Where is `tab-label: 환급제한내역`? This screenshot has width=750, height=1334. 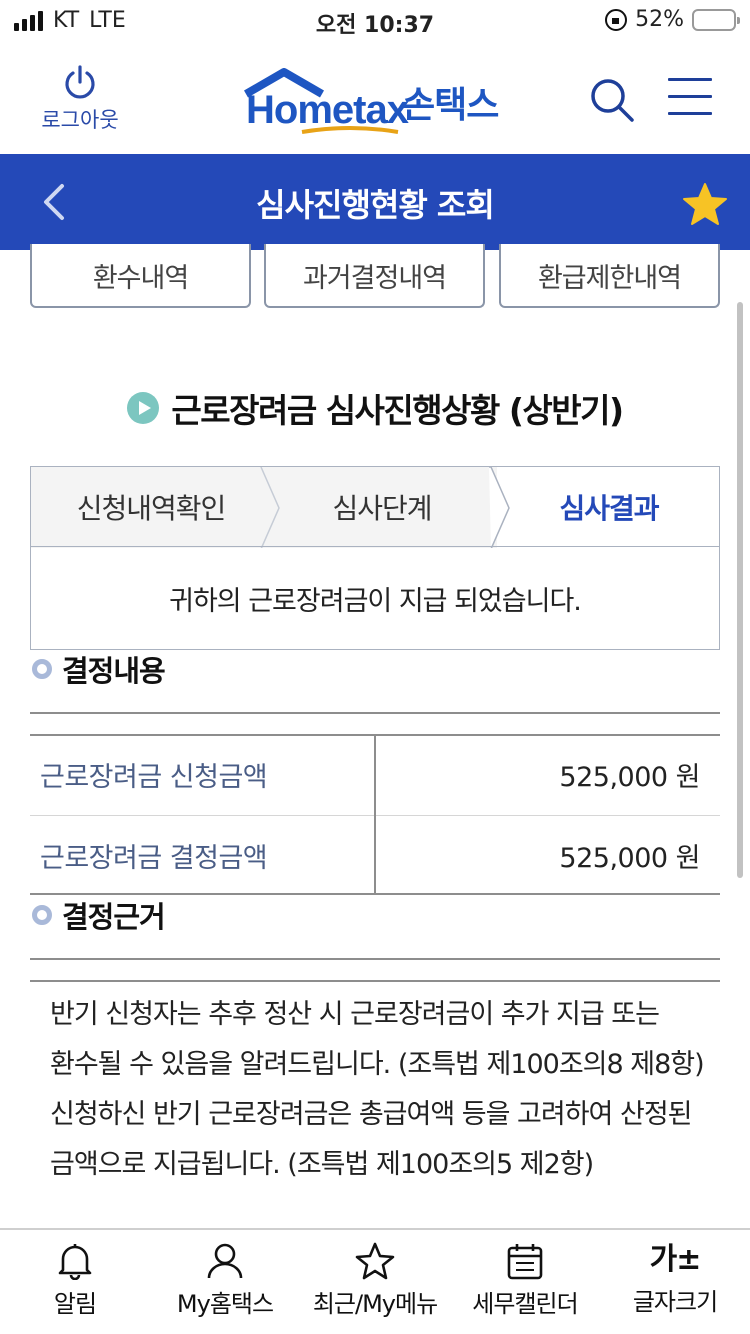
tab-label: 환급제한내역 is located at coordinates (609, 278).